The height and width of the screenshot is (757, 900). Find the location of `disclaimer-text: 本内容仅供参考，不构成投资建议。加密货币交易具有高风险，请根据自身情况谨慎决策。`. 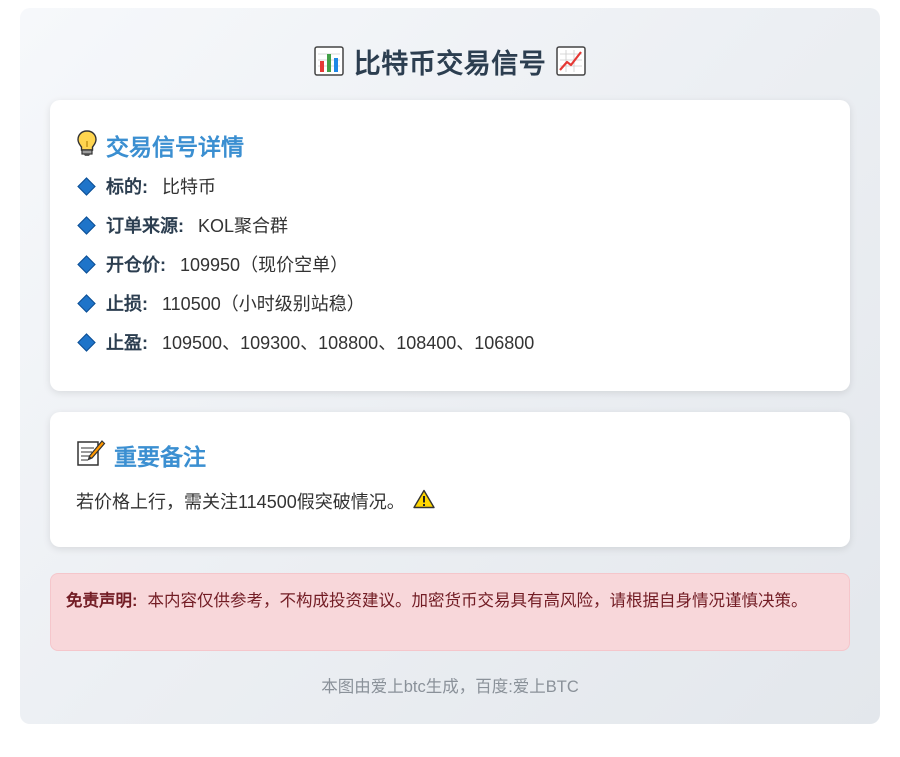

disclaimer-text: 本内容仅供参考，不构成投资建议。加密货币交易具有高风险，请根据自身情况谨慎决策。 is located at coordinates (477, 601).